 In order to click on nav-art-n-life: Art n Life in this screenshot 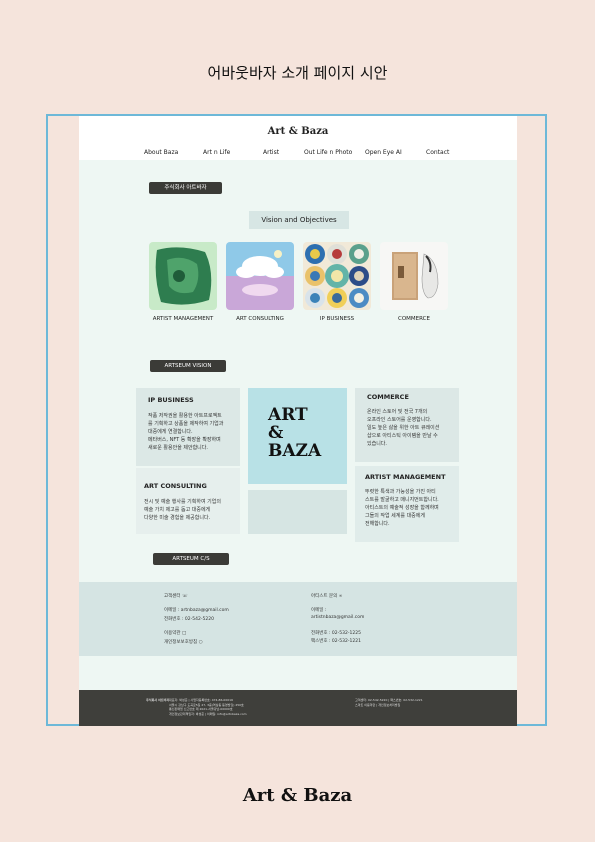, I will do `click(216, 152)`.